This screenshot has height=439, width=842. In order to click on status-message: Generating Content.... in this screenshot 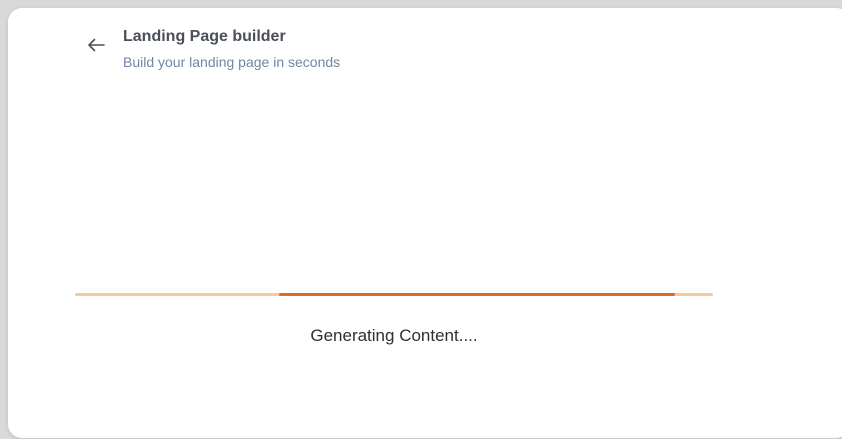, I will do `click(394, 335)`.